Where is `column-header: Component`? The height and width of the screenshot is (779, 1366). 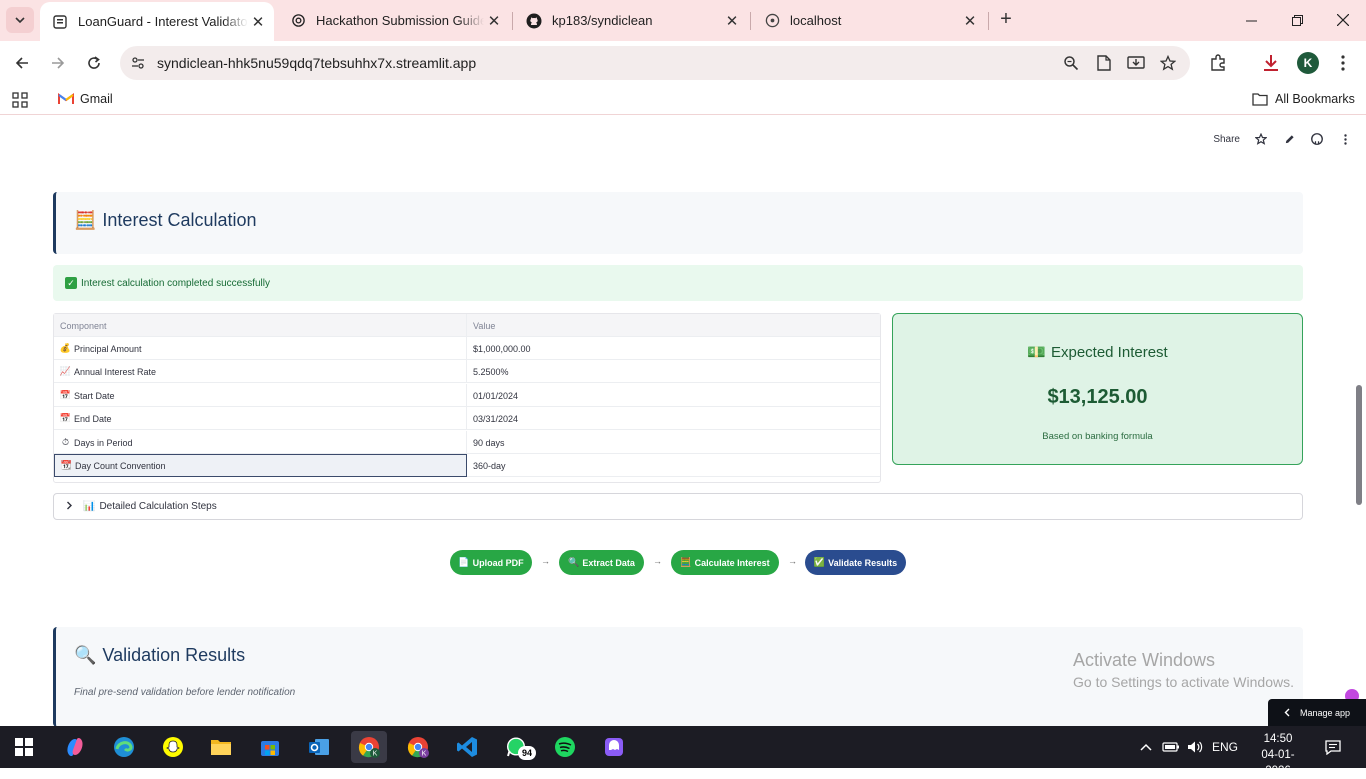
column-header: Component is located at coordinates (260, 325).